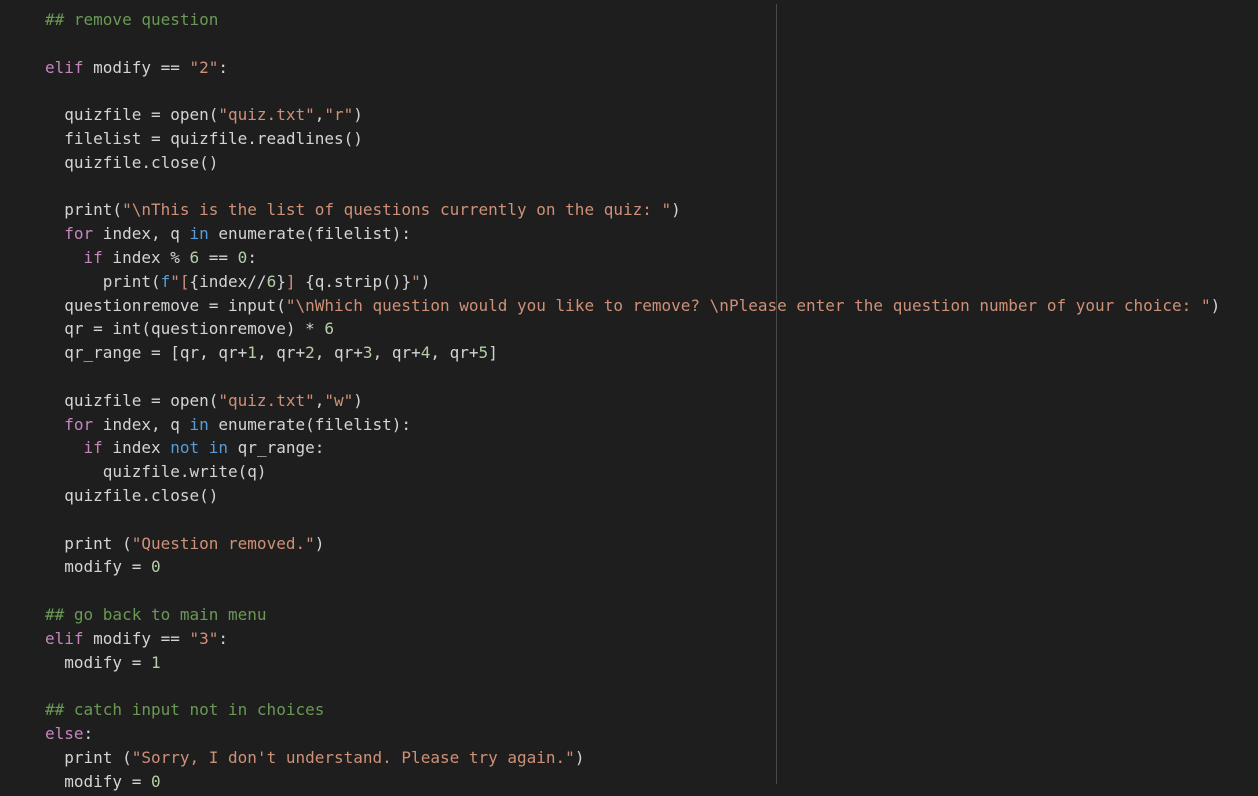 This screenshot has height=796, width=1258. I want to click on code-token: "r", so click(339, 115).